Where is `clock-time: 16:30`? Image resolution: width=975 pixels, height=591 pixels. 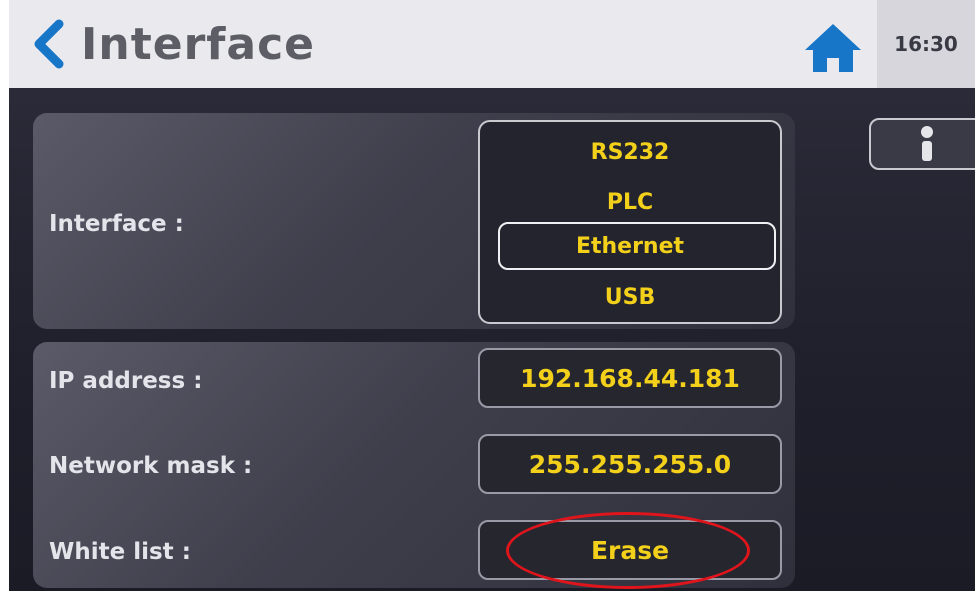
clock-time: 16:30 is located at coordinates (926, 44).